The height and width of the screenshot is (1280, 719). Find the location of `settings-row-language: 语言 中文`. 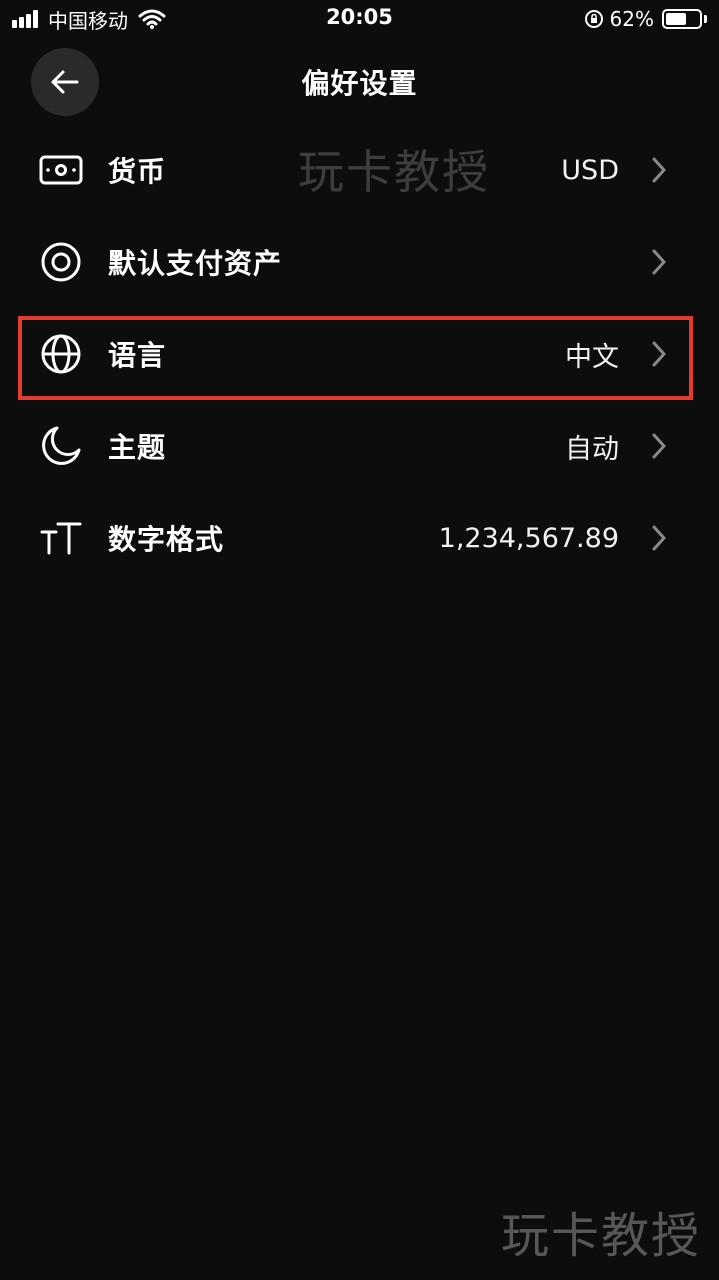

settings-row-language: 语言 中文 is located at coordinates (359, 354).